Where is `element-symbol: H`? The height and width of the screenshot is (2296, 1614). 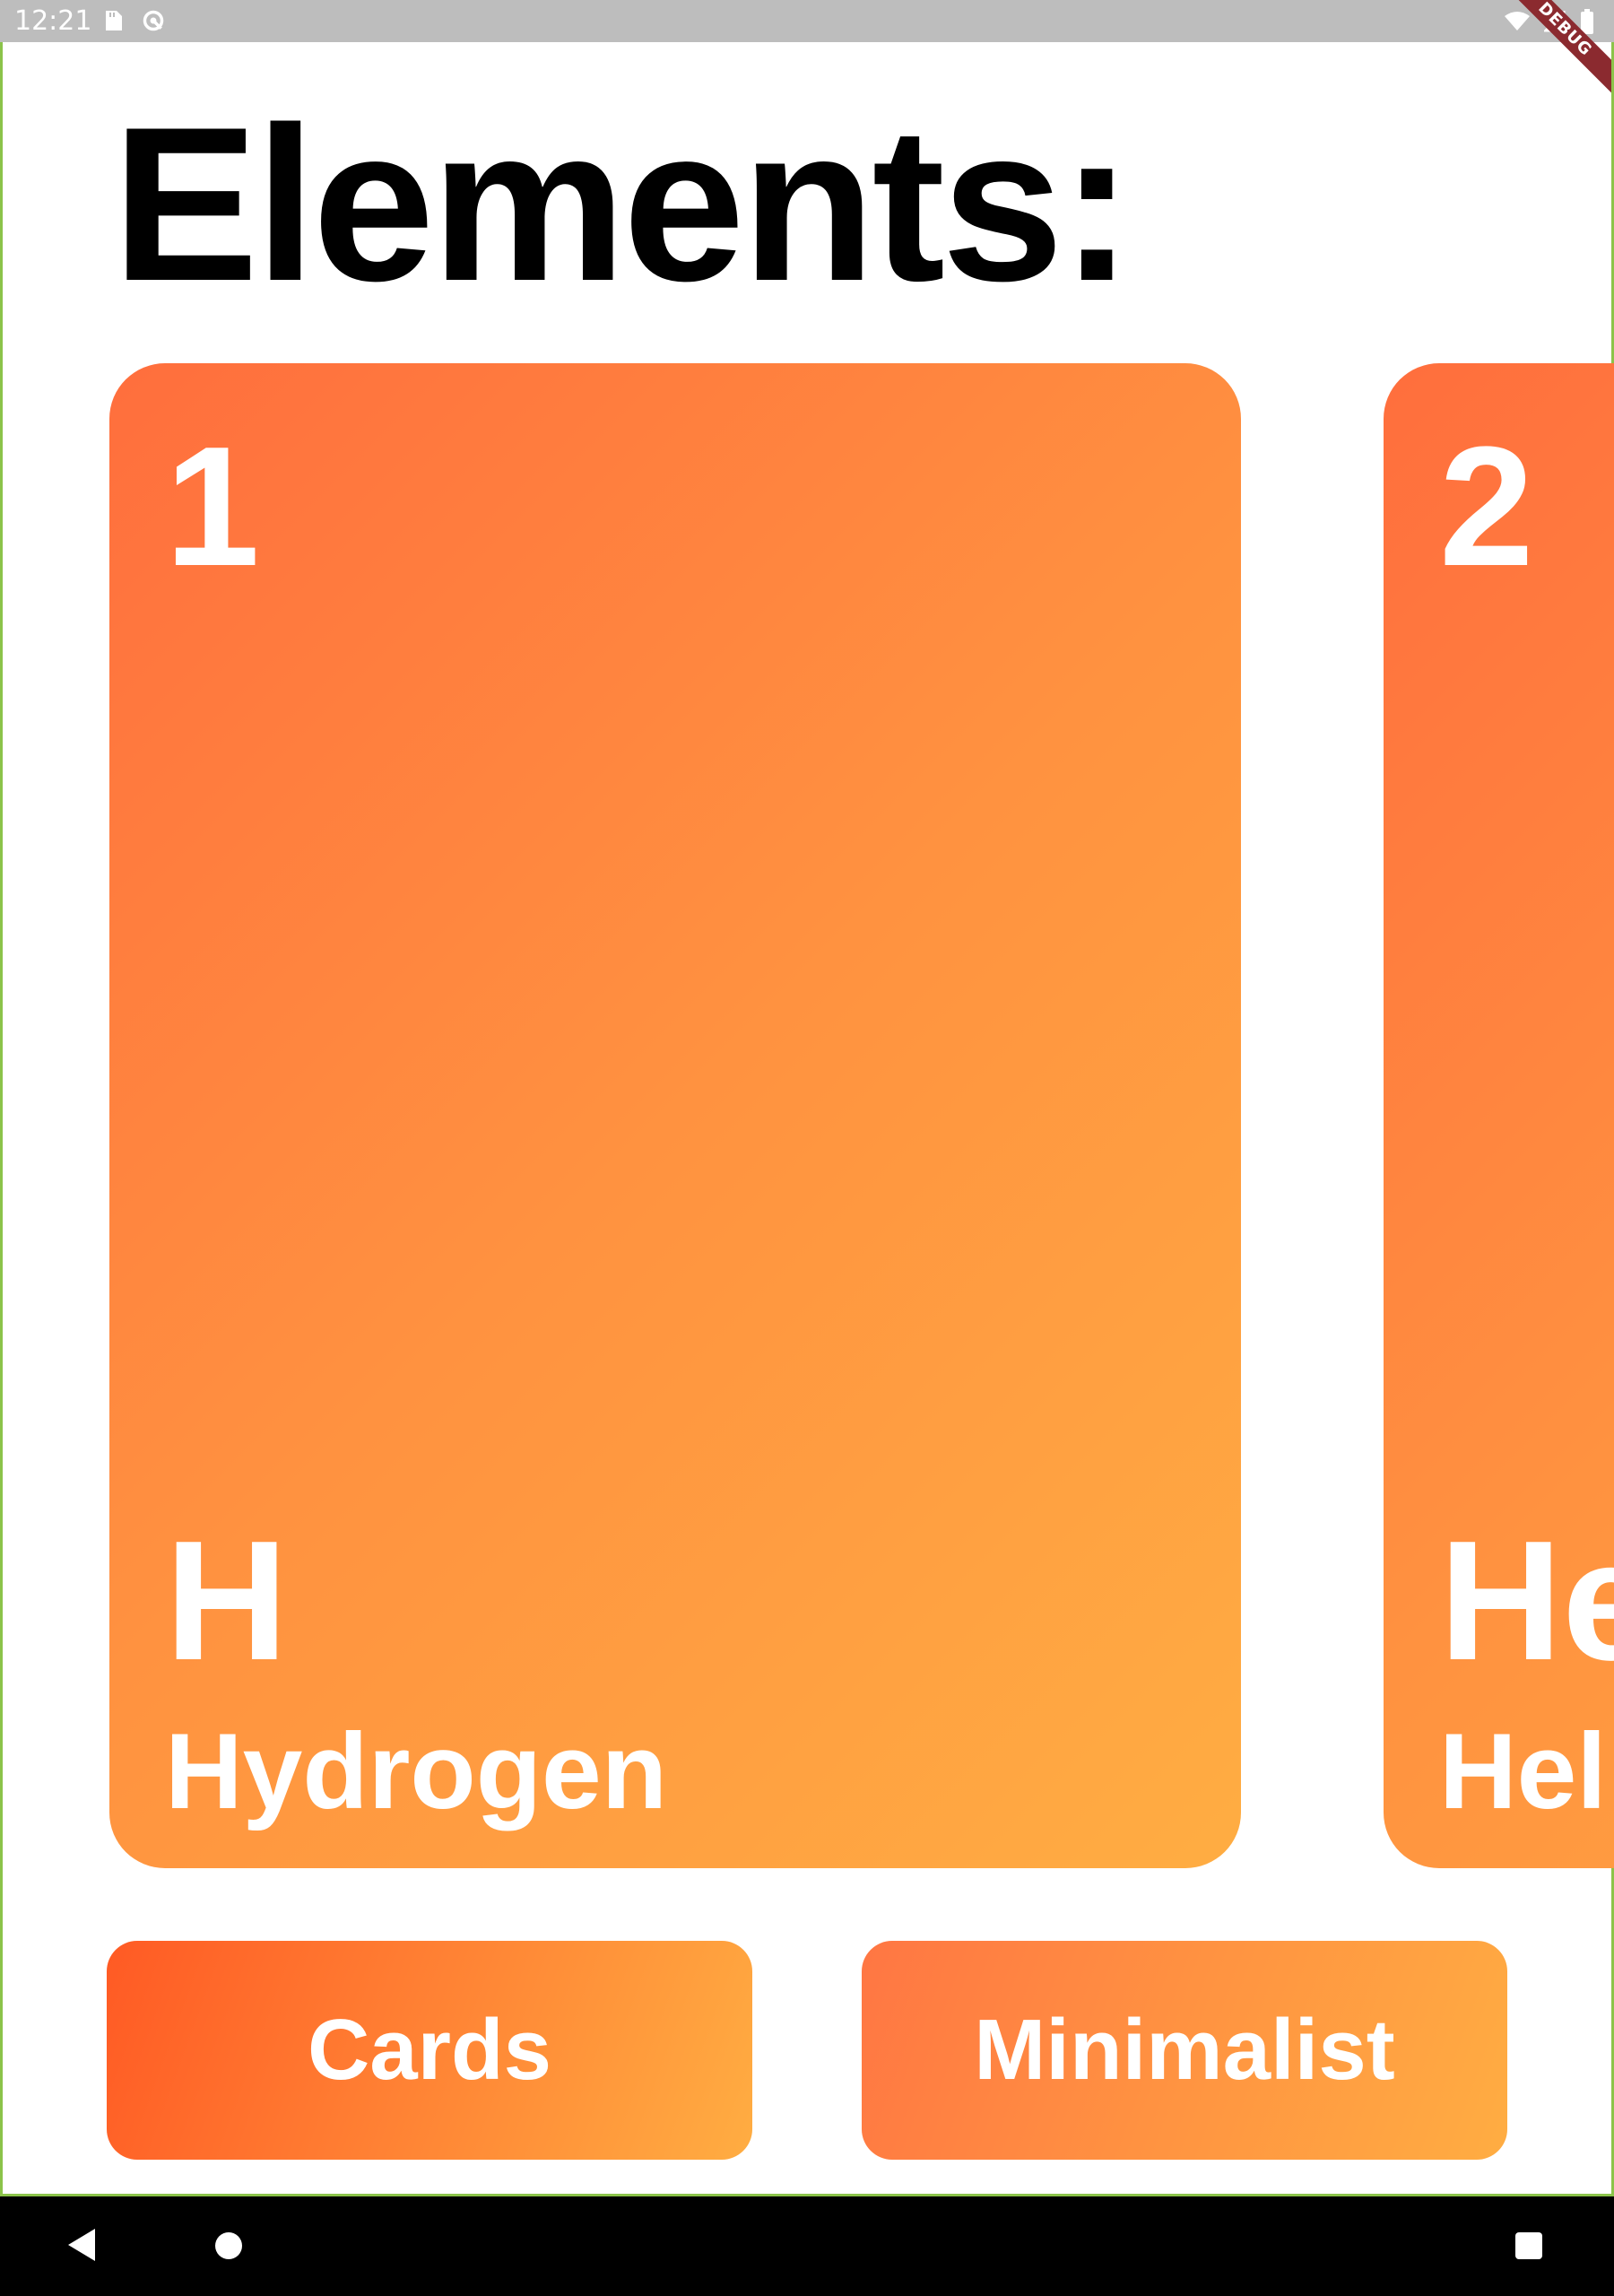 element-symbol: H is located at coordinates (227, 1601).